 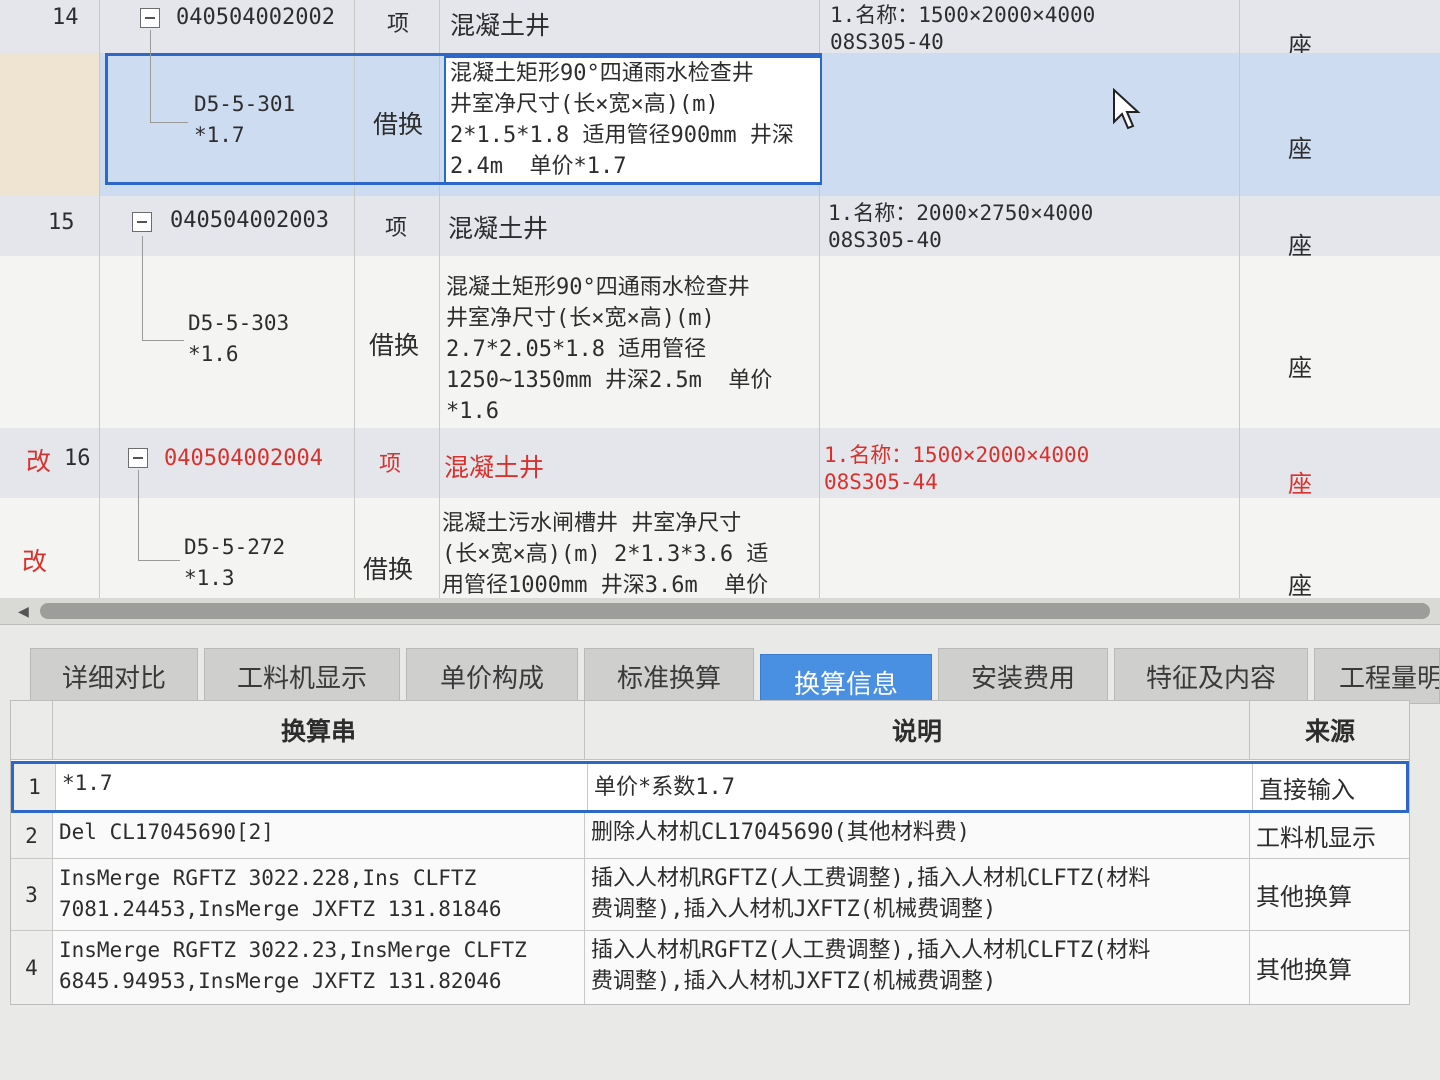 I want to click on row-index: 2, so click(x=32, y=835).